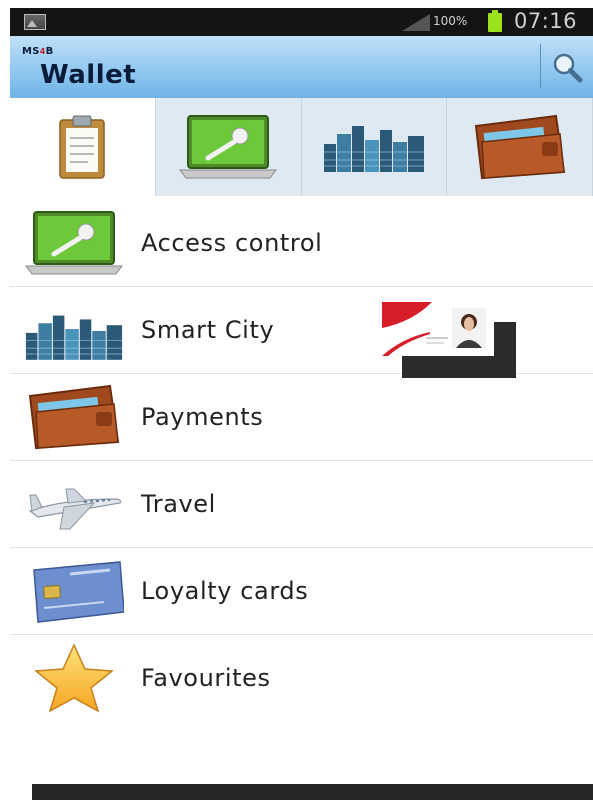 This screenshot has width=593, height=800. What do you see at coordinates (450, 21) in the screenshot?
I see `battery-percentage: 100%` at bounding box center [450, 21].